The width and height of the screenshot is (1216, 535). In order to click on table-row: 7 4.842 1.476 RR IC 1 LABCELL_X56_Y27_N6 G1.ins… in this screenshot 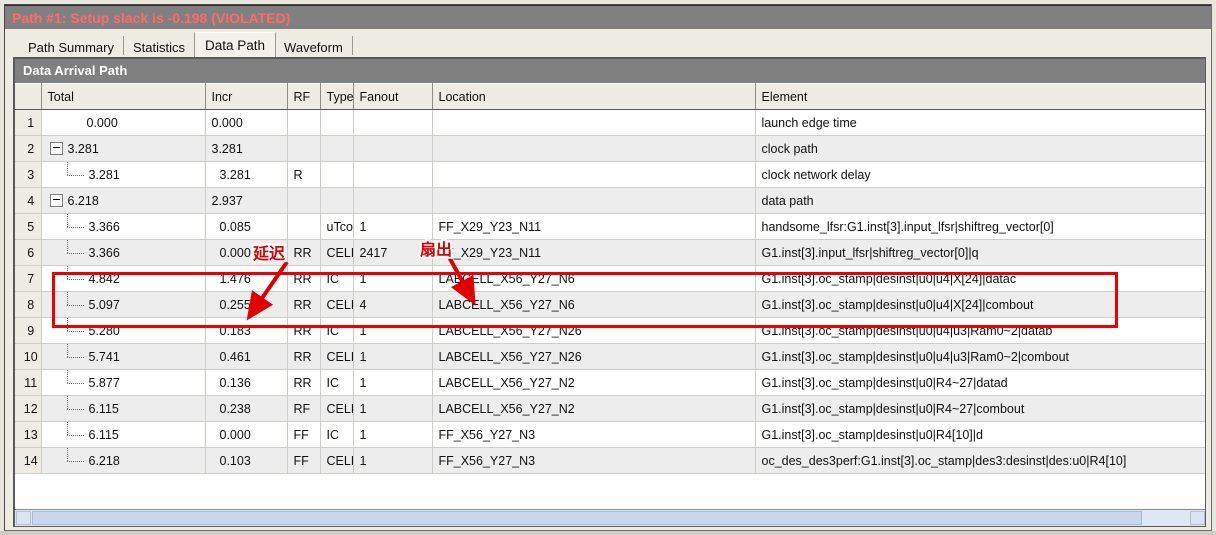, I will do `click(610, 278)`.